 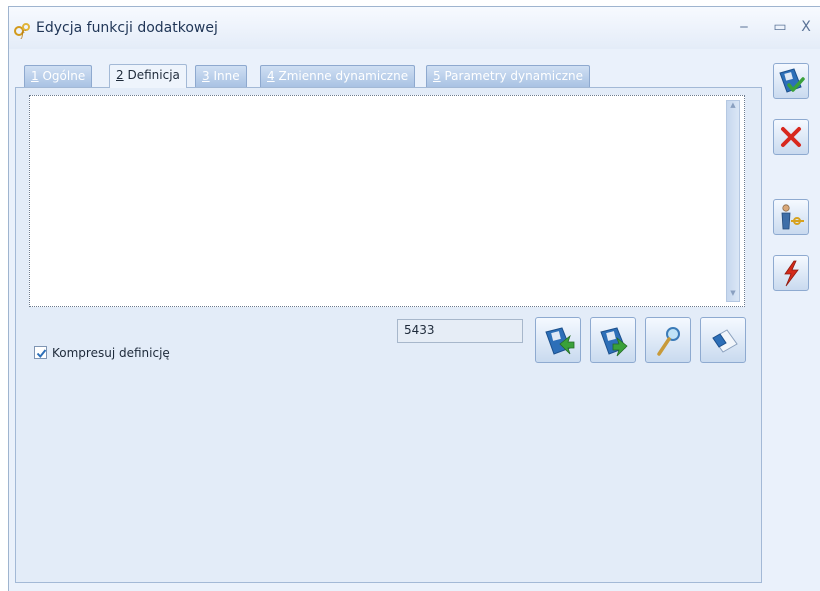 What do you see at coordinates (120, 75) in the screenshot?
I see `tab-number: 2` at bounding box center [120, 75].